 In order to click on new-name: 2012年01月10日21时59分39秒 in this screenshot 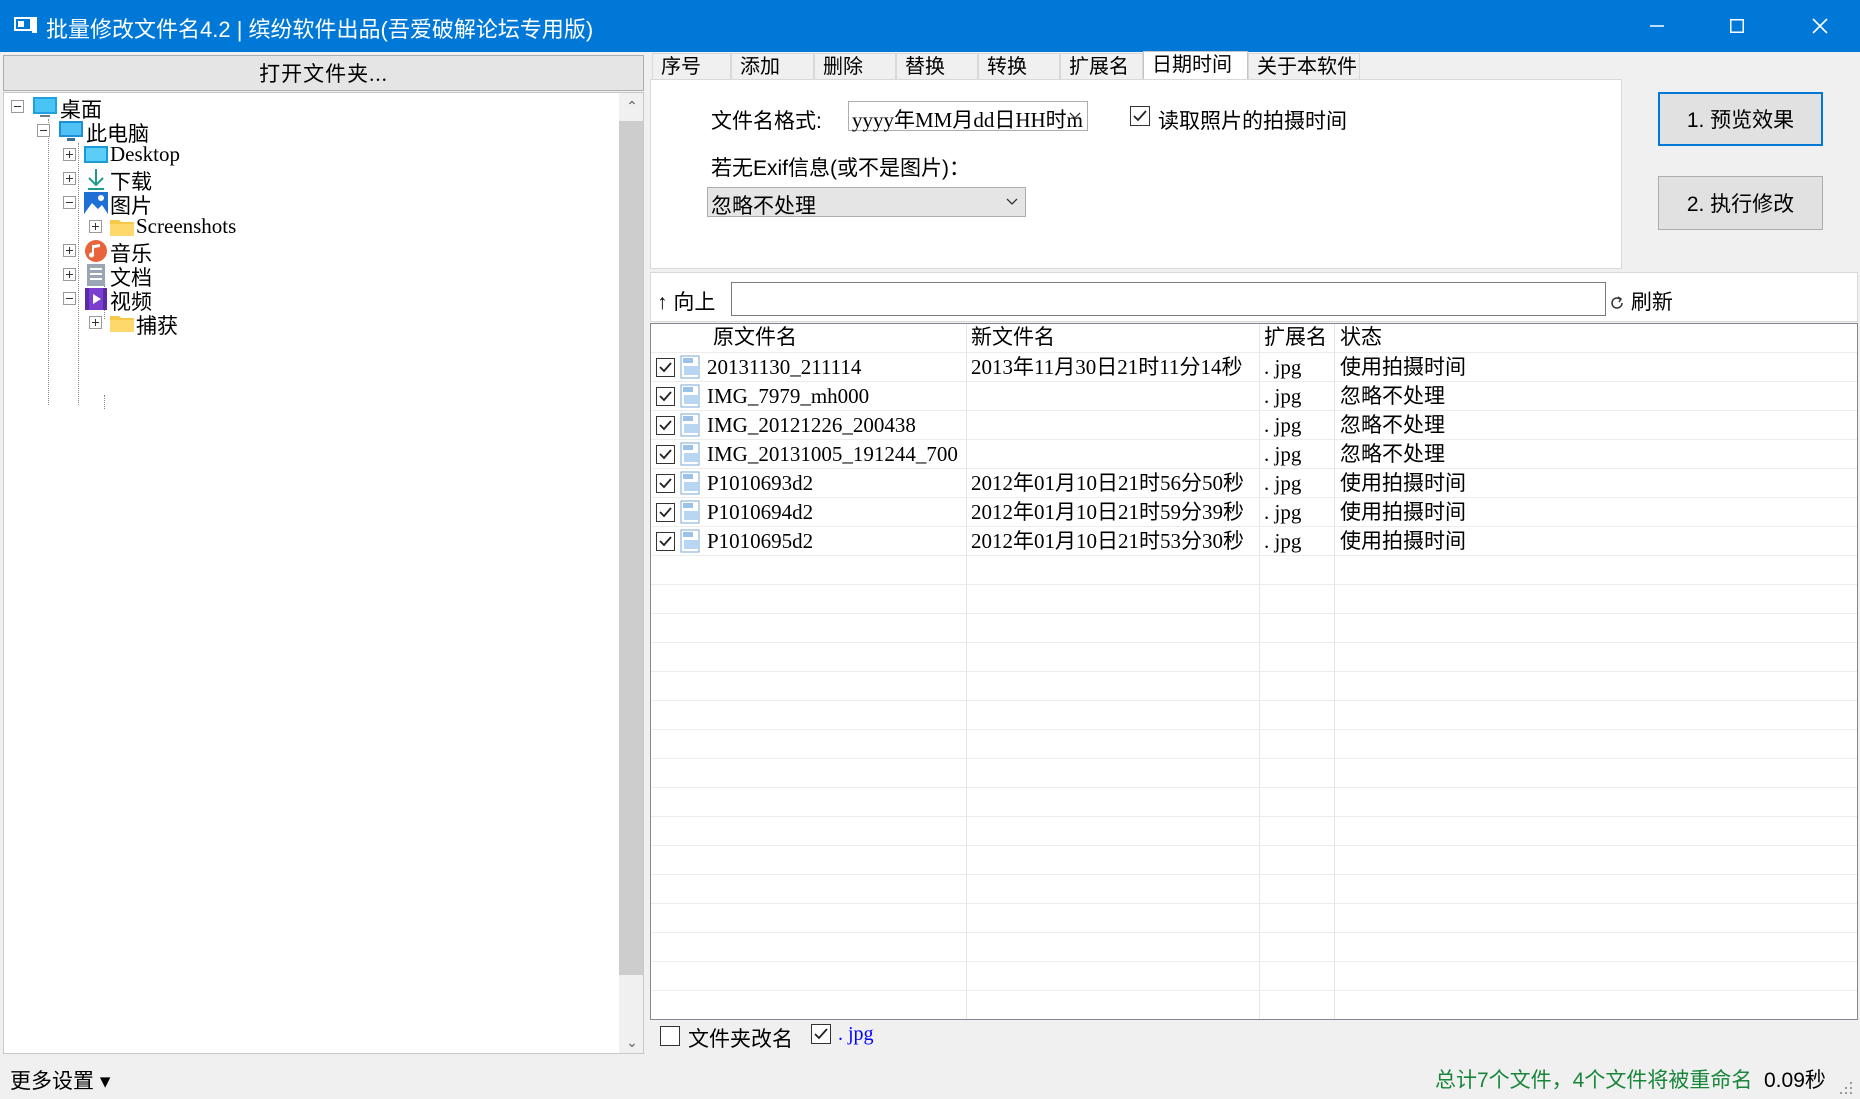, I will do `click(1107, 512)`.